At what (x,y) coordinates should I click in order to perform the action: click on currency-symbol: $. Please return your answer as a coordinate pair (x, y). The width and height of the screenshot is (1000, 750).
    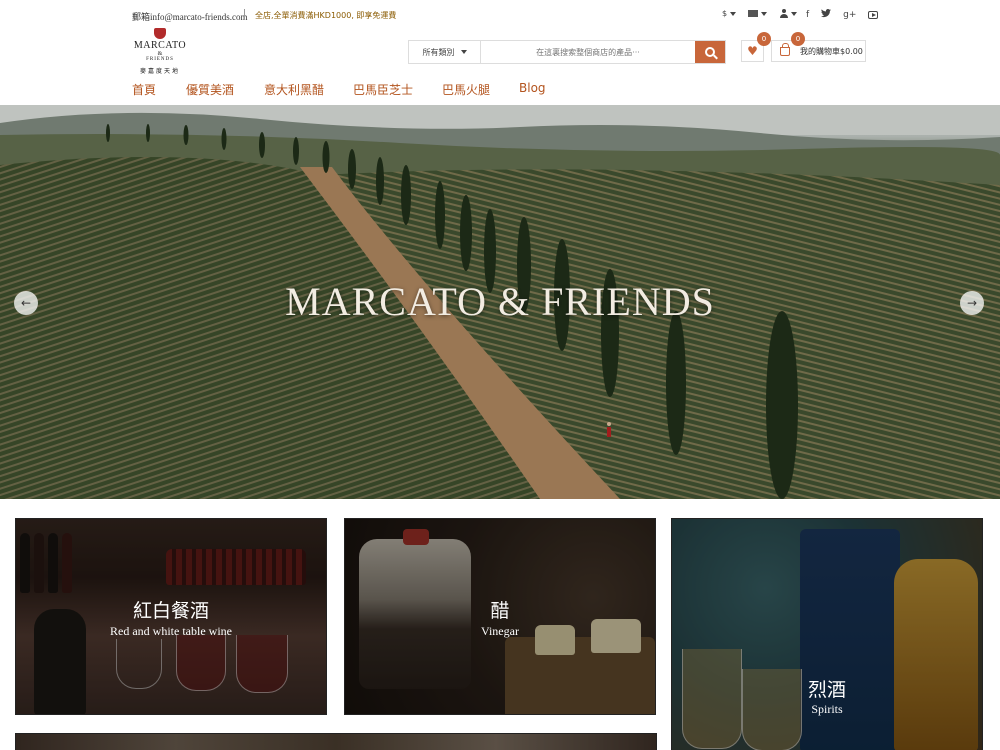
    Looking at the image, I should click on (725, 13).